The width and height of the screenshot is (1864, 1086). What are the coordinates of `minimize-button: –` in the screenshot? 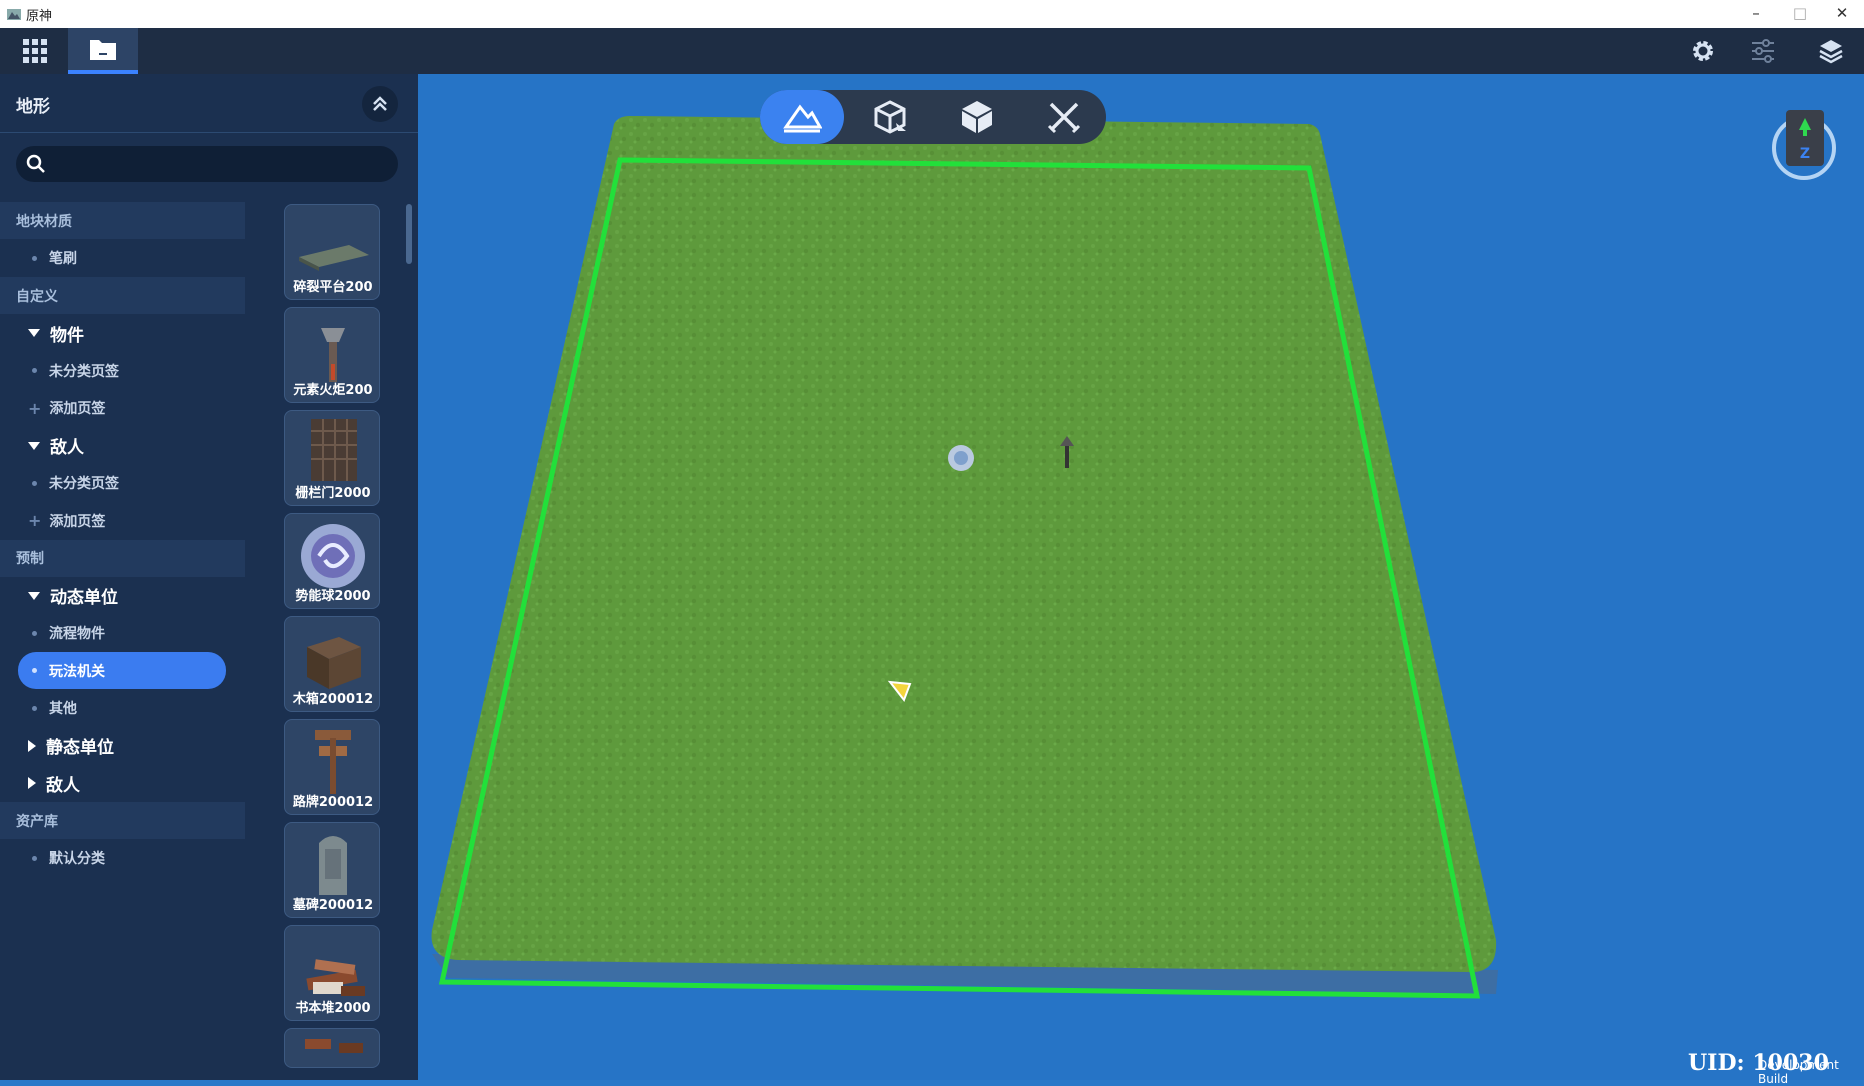 It's located at (1756, 14).